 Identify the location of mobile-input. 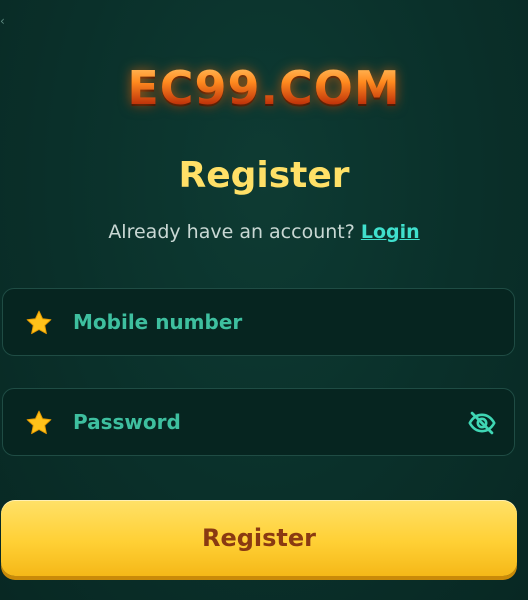
(263, 322).